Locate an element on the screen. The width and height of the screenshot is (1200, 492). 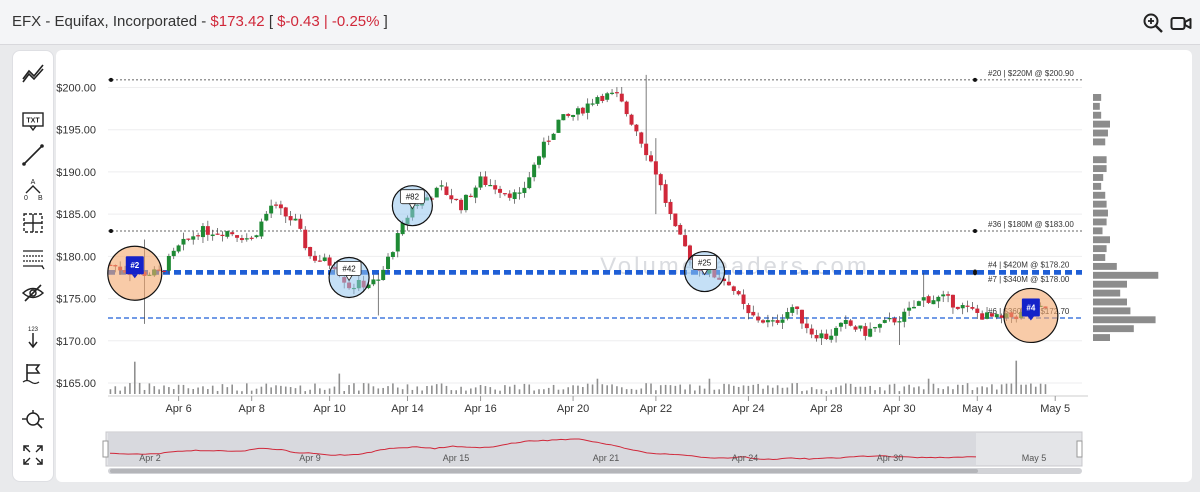
navigator-label: Apr 15 is located at coordinates (456, 458).